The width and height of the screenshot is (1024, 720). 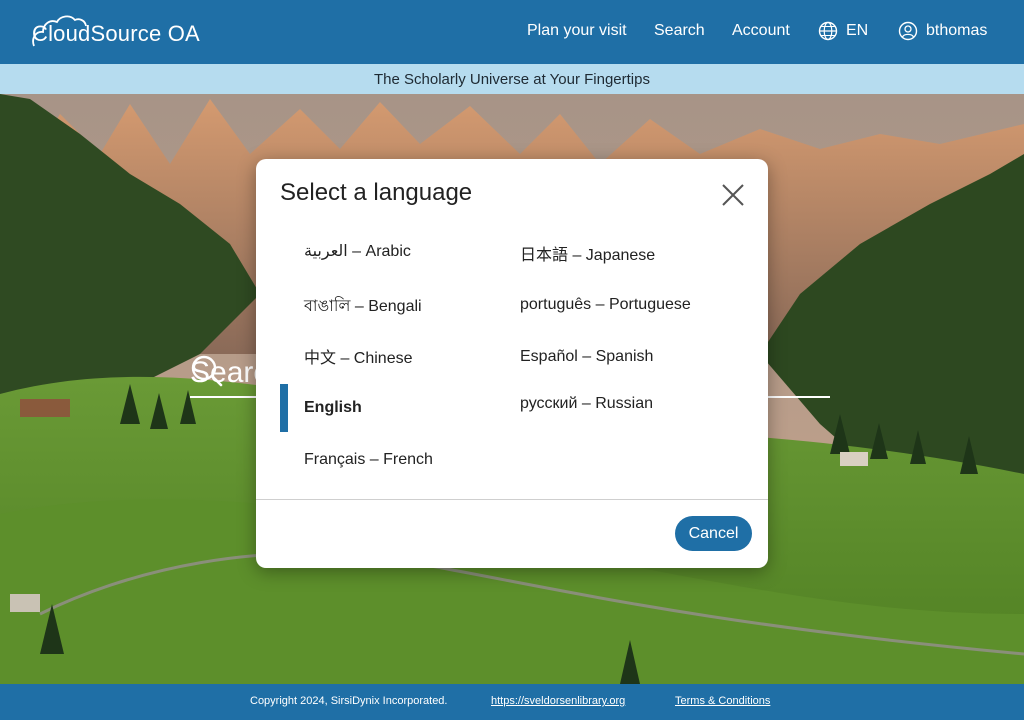 What do you see at coordinates (586, 357) in the screenshot?
I see `language-option-spanish: Español – Spanish` at bounding box center [586, 357].